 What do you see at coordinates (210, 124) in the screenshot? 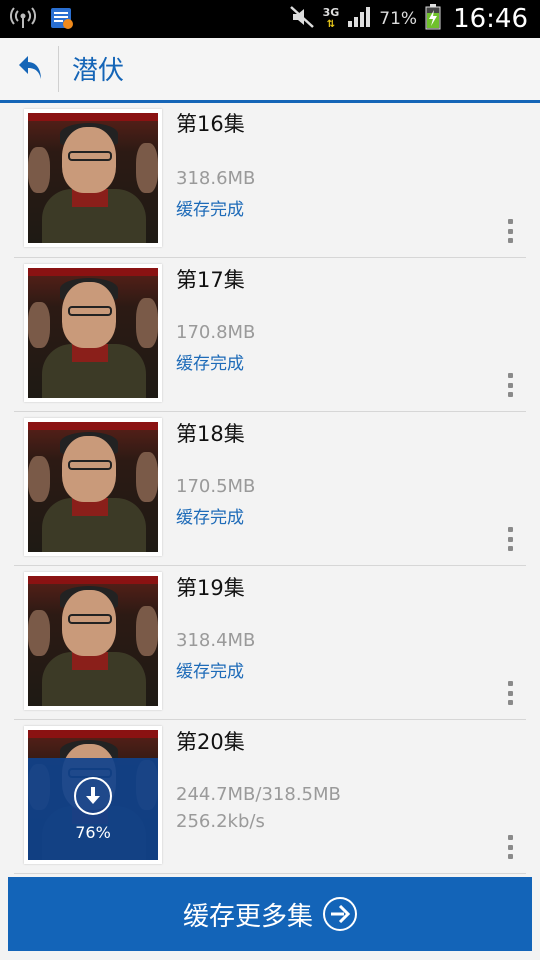
I see `episode-title: 第16集` at bounding box center [210, 124].